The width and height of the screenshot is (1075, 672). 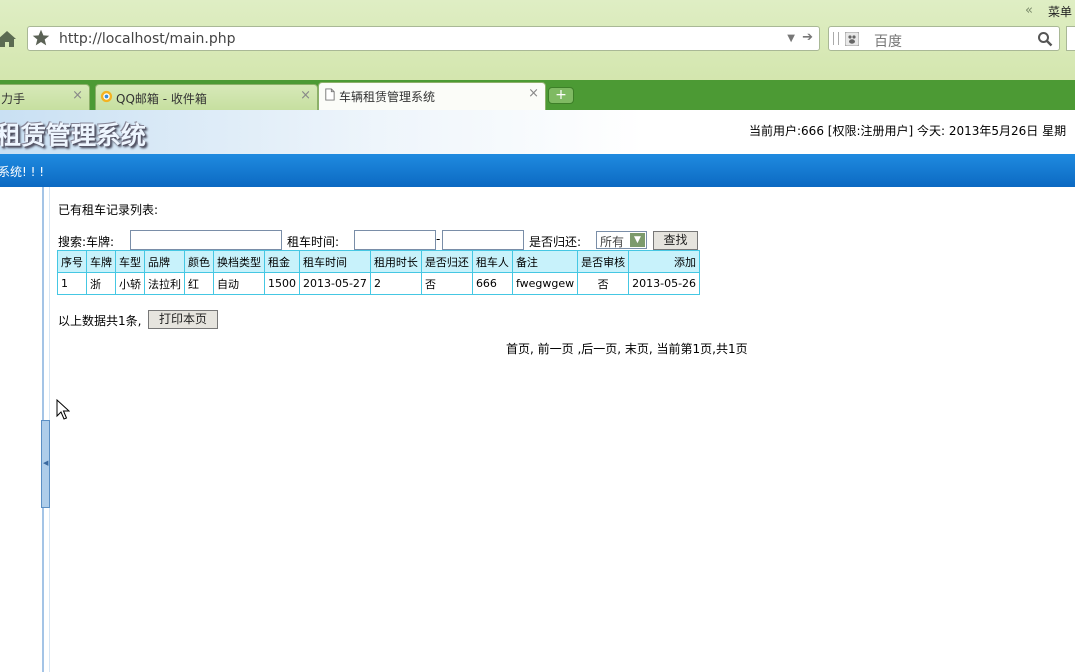 I want to click on column-header: 租金, so click(x=282, y=261).